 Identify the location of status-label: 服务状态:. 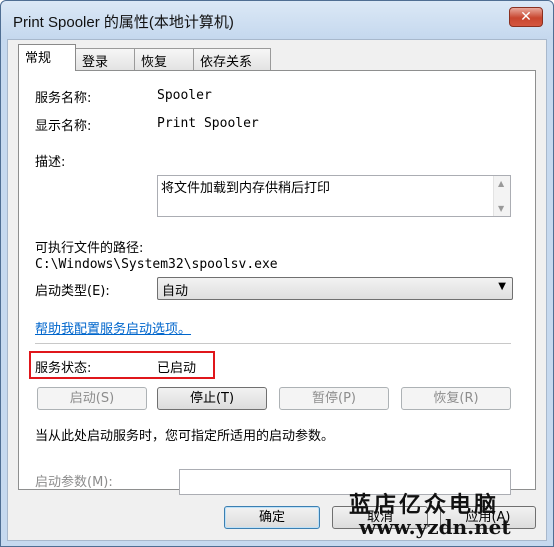
(63, 368).